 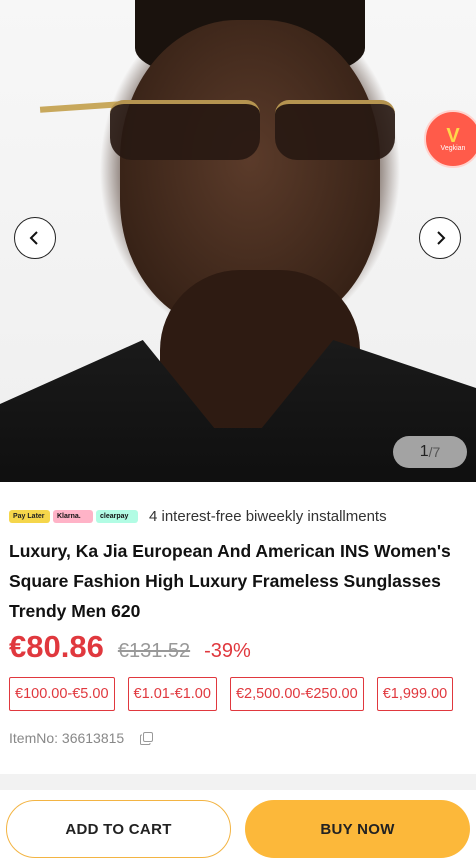 I want to click on sunglasses-lens-left, so click(x=185, y=130).